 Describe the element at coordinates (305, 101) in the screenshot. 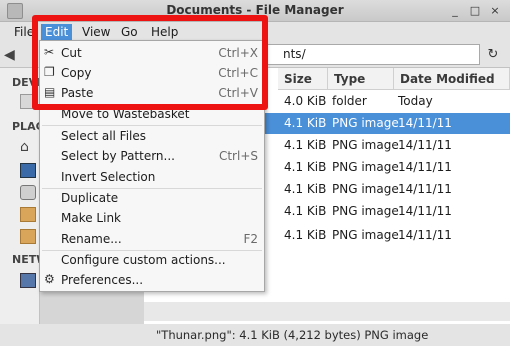

I see `file-size: 4.0 KiB` at that location.